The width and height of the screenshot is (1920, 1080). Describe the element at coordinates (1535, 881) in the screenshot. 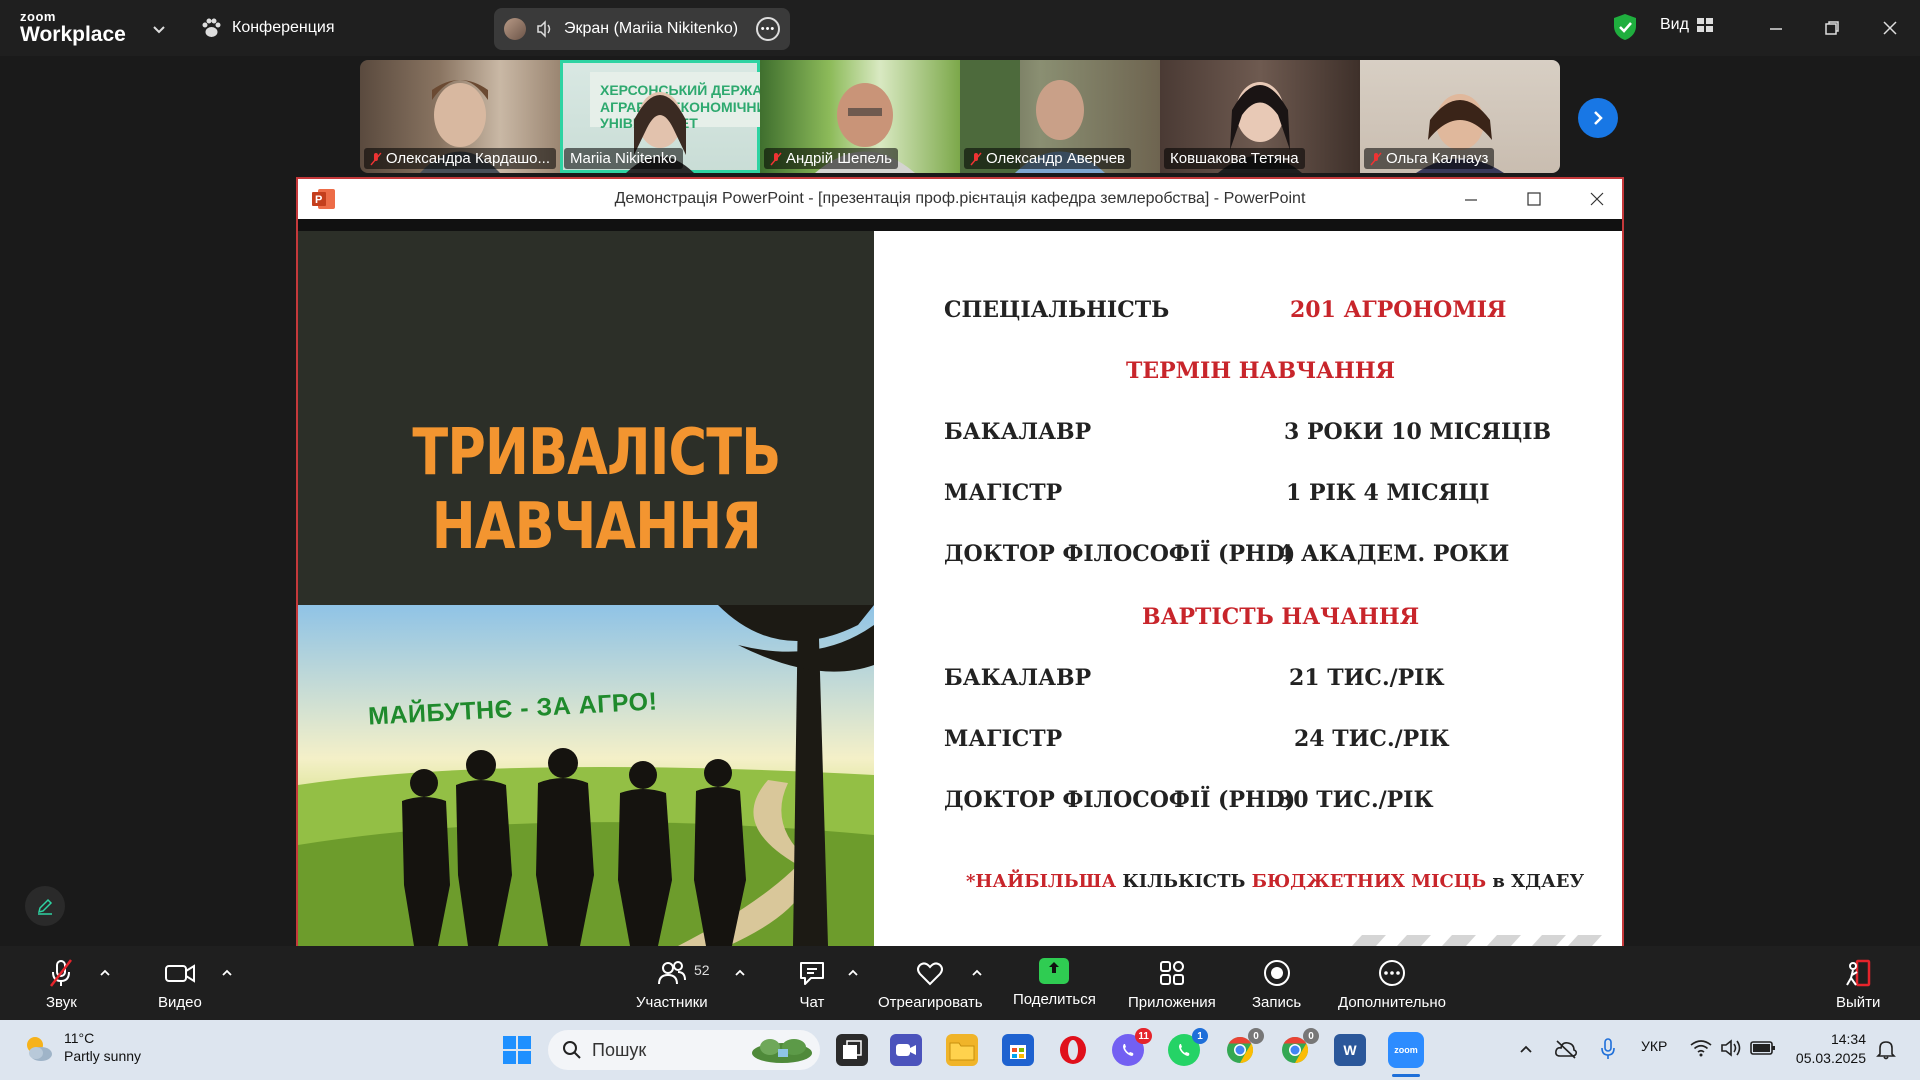

I see `note-part: в ХДАЕУ` at that location.